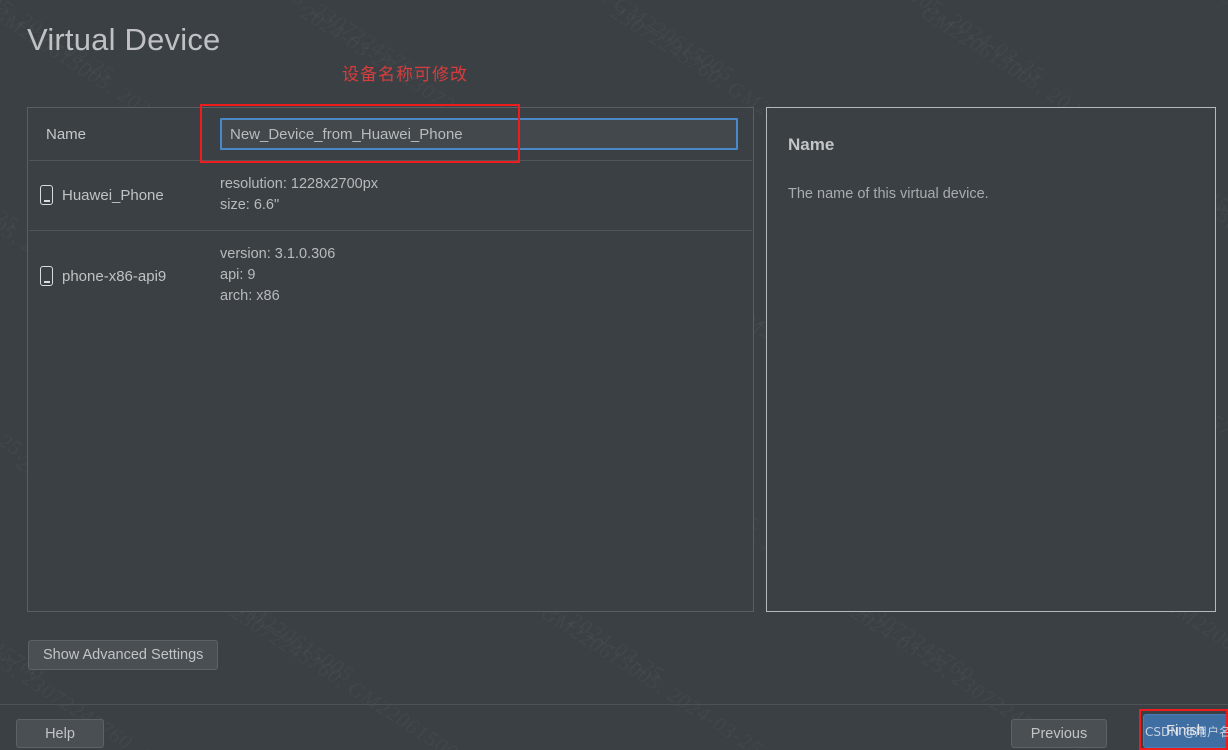 This screenshot has height=750, width=1228. Describe the element at coordinates (1059, 733) in the screenshot. I see `previous-button: Previous` at that location.